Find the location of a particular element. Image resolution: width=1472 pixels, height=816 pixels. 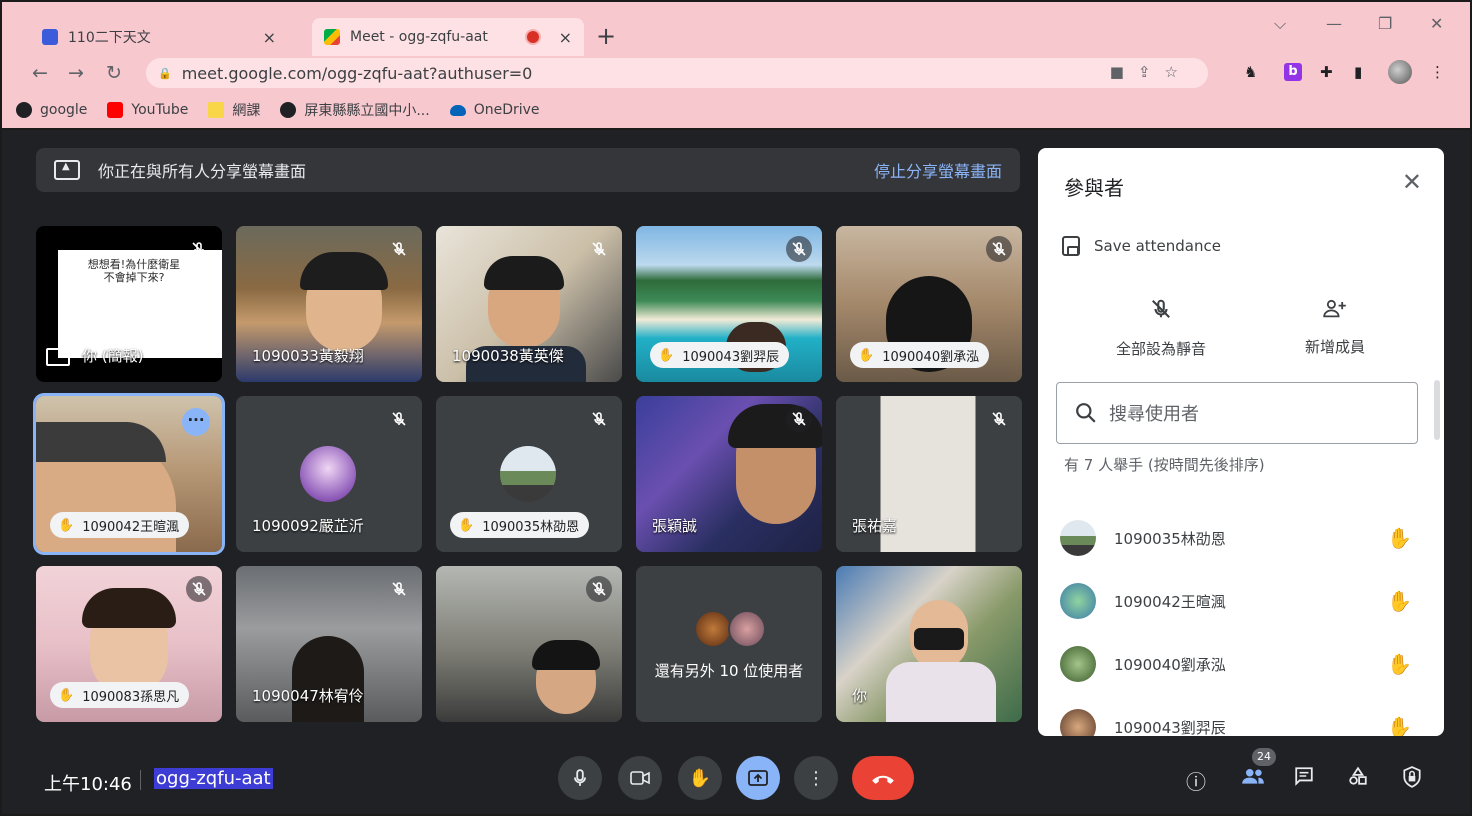

chat-icon is located at coordinates (1304, 778).